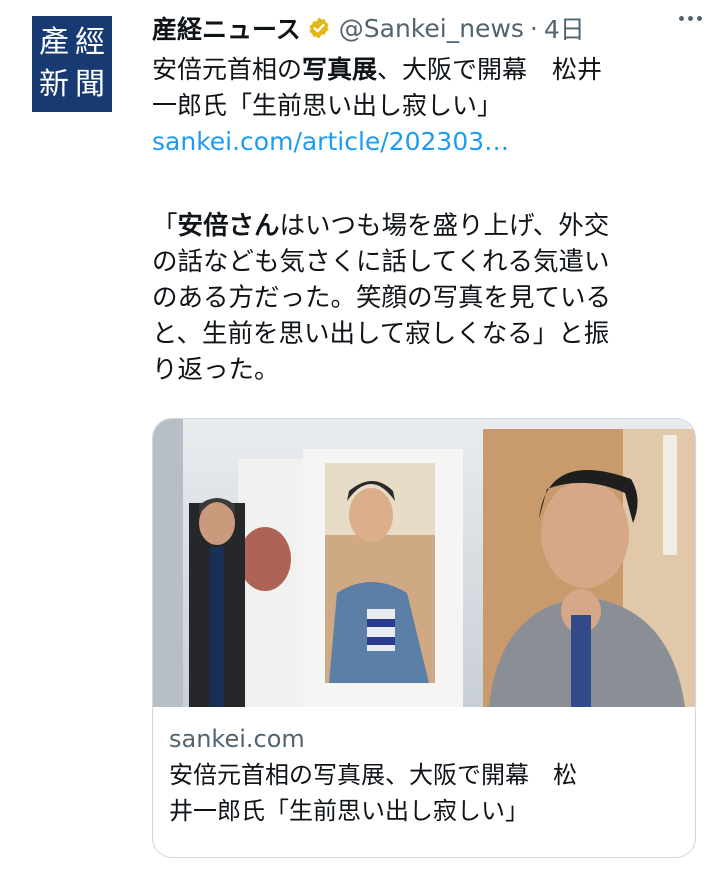  I want to click on display-name: 産経ニュース, so click(226, 28).